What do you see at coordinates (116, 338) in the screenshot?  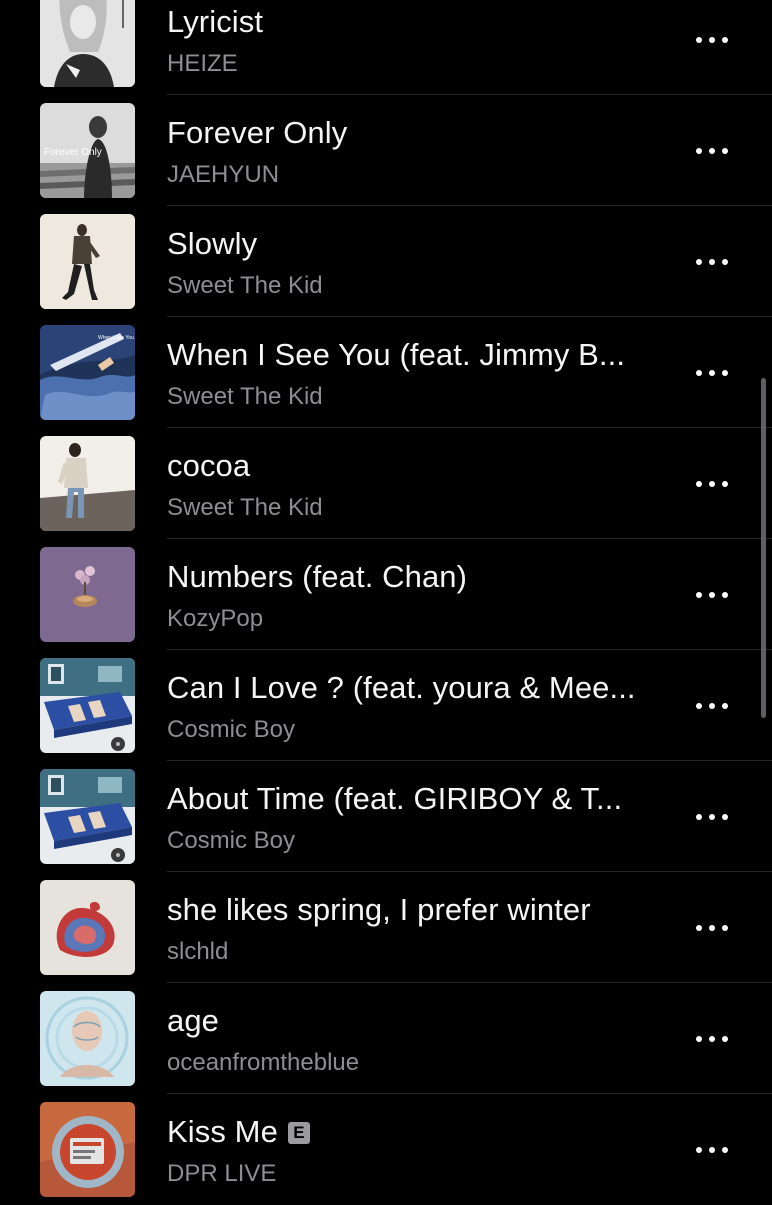 I see `art-text: When I See You` at bounding box center [116, 338].